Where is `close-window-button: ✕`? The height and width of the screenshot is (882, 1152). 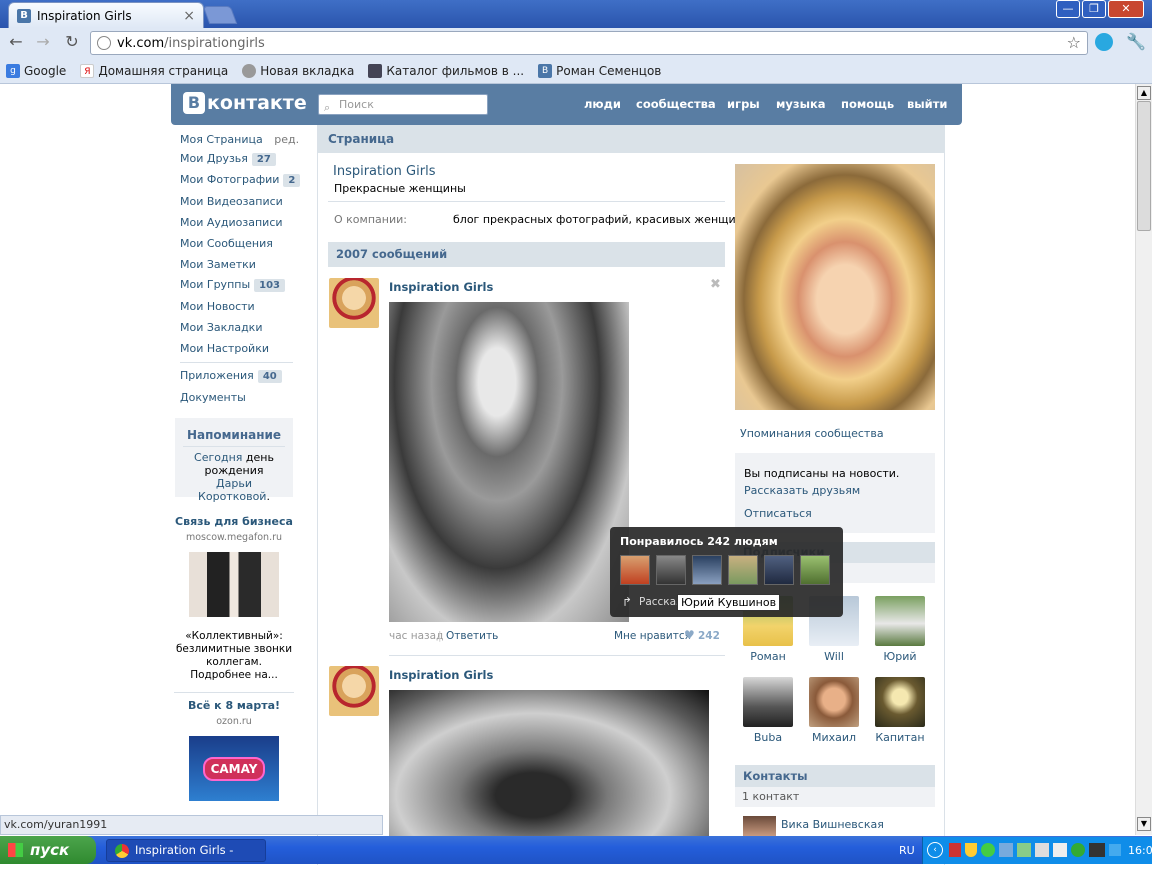 close-window-button: ✕ is located at coordinates (1126, 9).